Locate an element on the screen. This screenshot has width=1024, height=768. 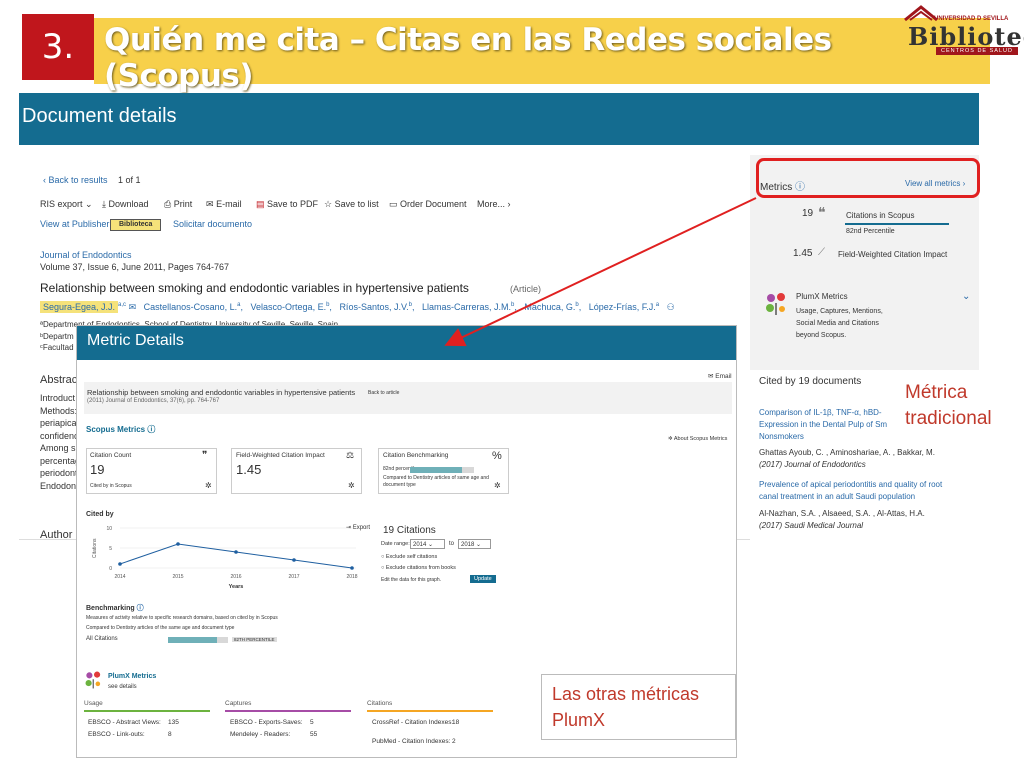
abstract-line: percentag is located at coordinates (60, 460).